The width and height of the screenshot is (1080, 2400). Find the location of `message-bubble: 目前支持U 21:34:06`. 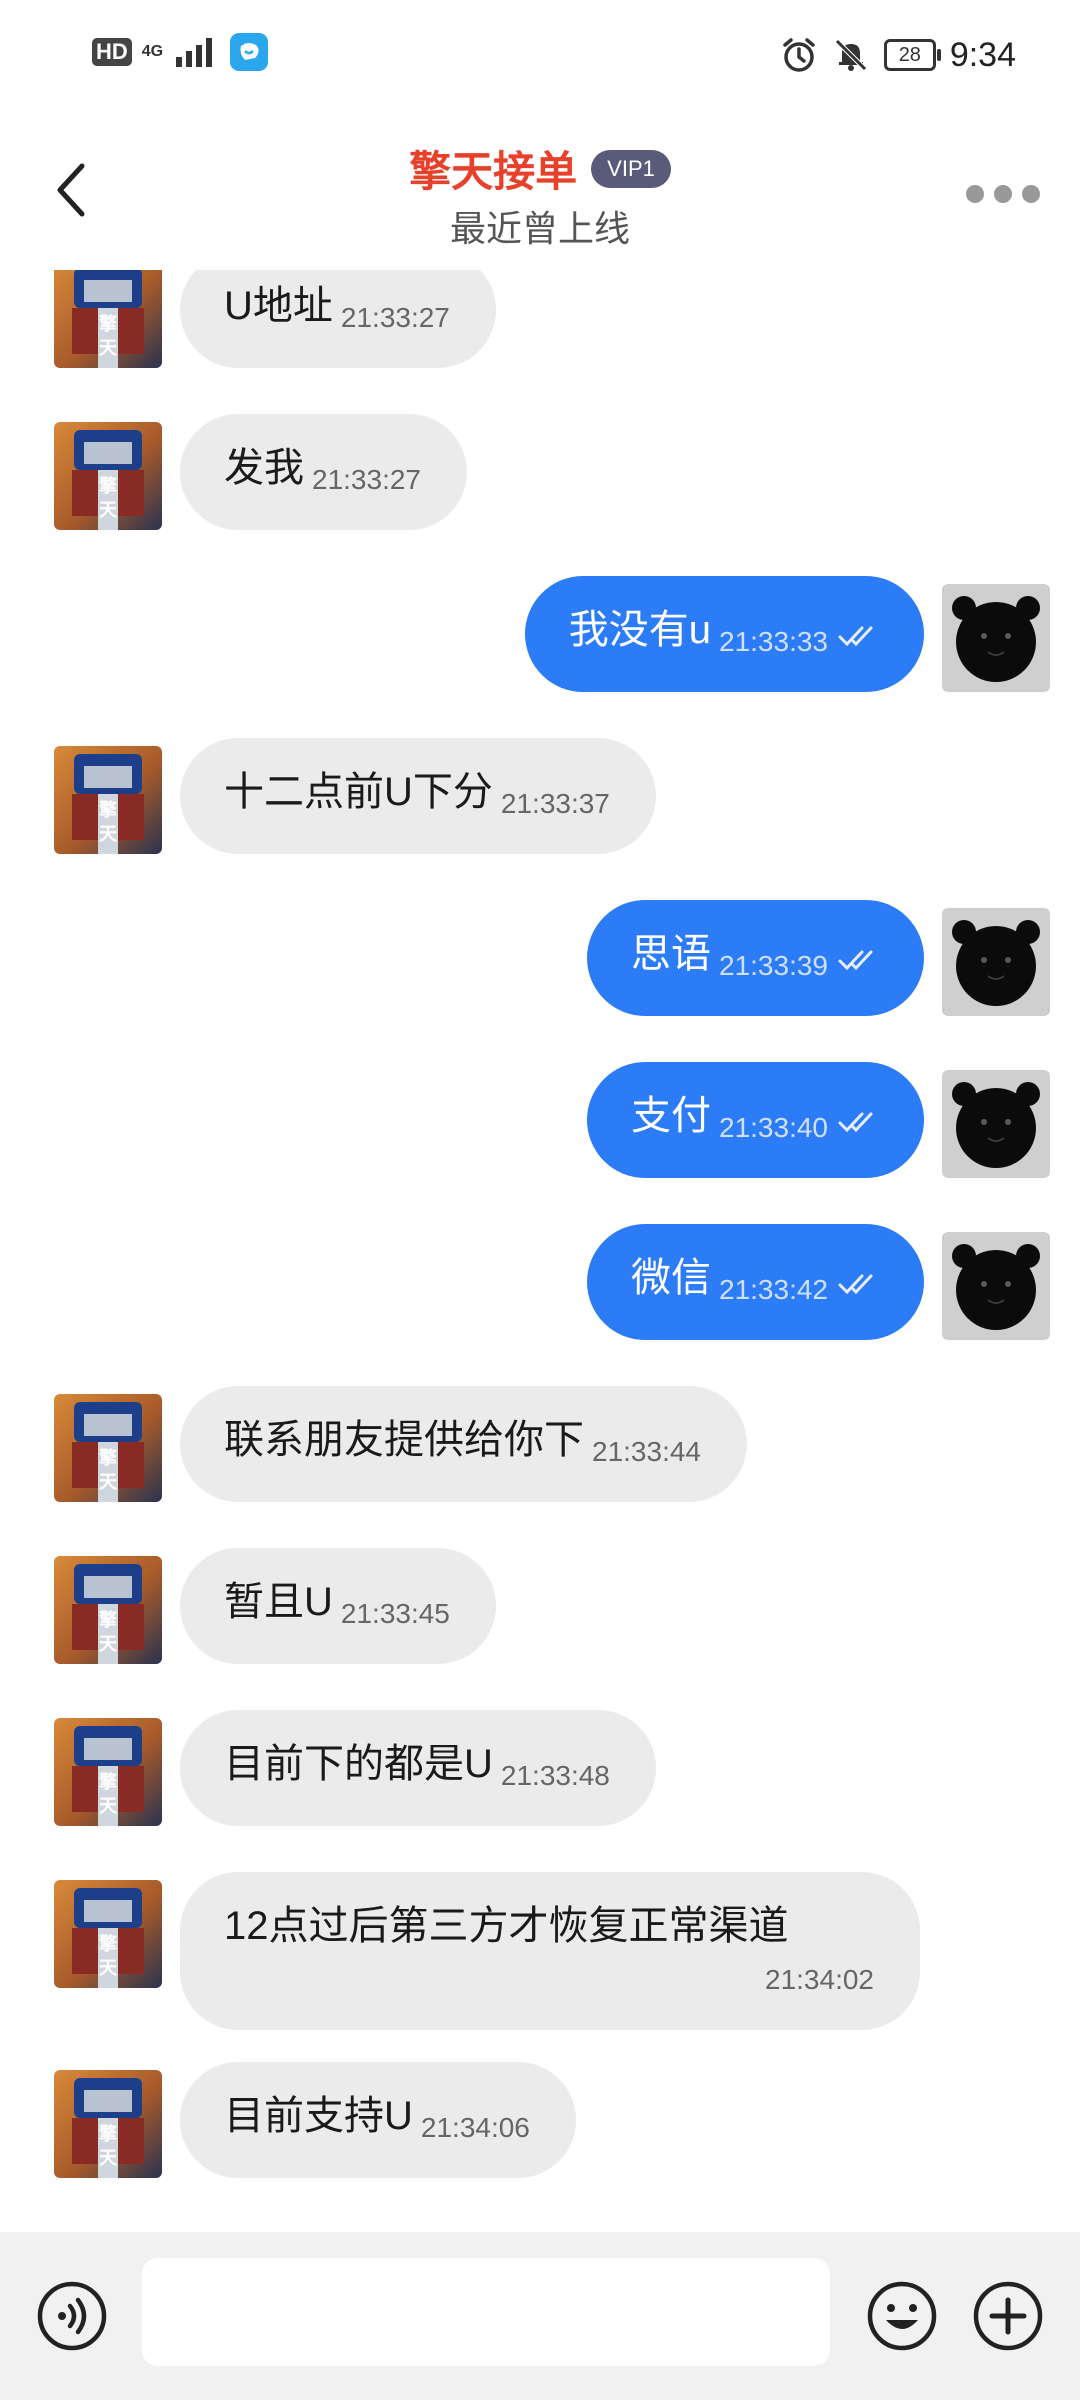

message-bubble: 目前支持U 21:34:06 is located at coordinates (378, 2120).